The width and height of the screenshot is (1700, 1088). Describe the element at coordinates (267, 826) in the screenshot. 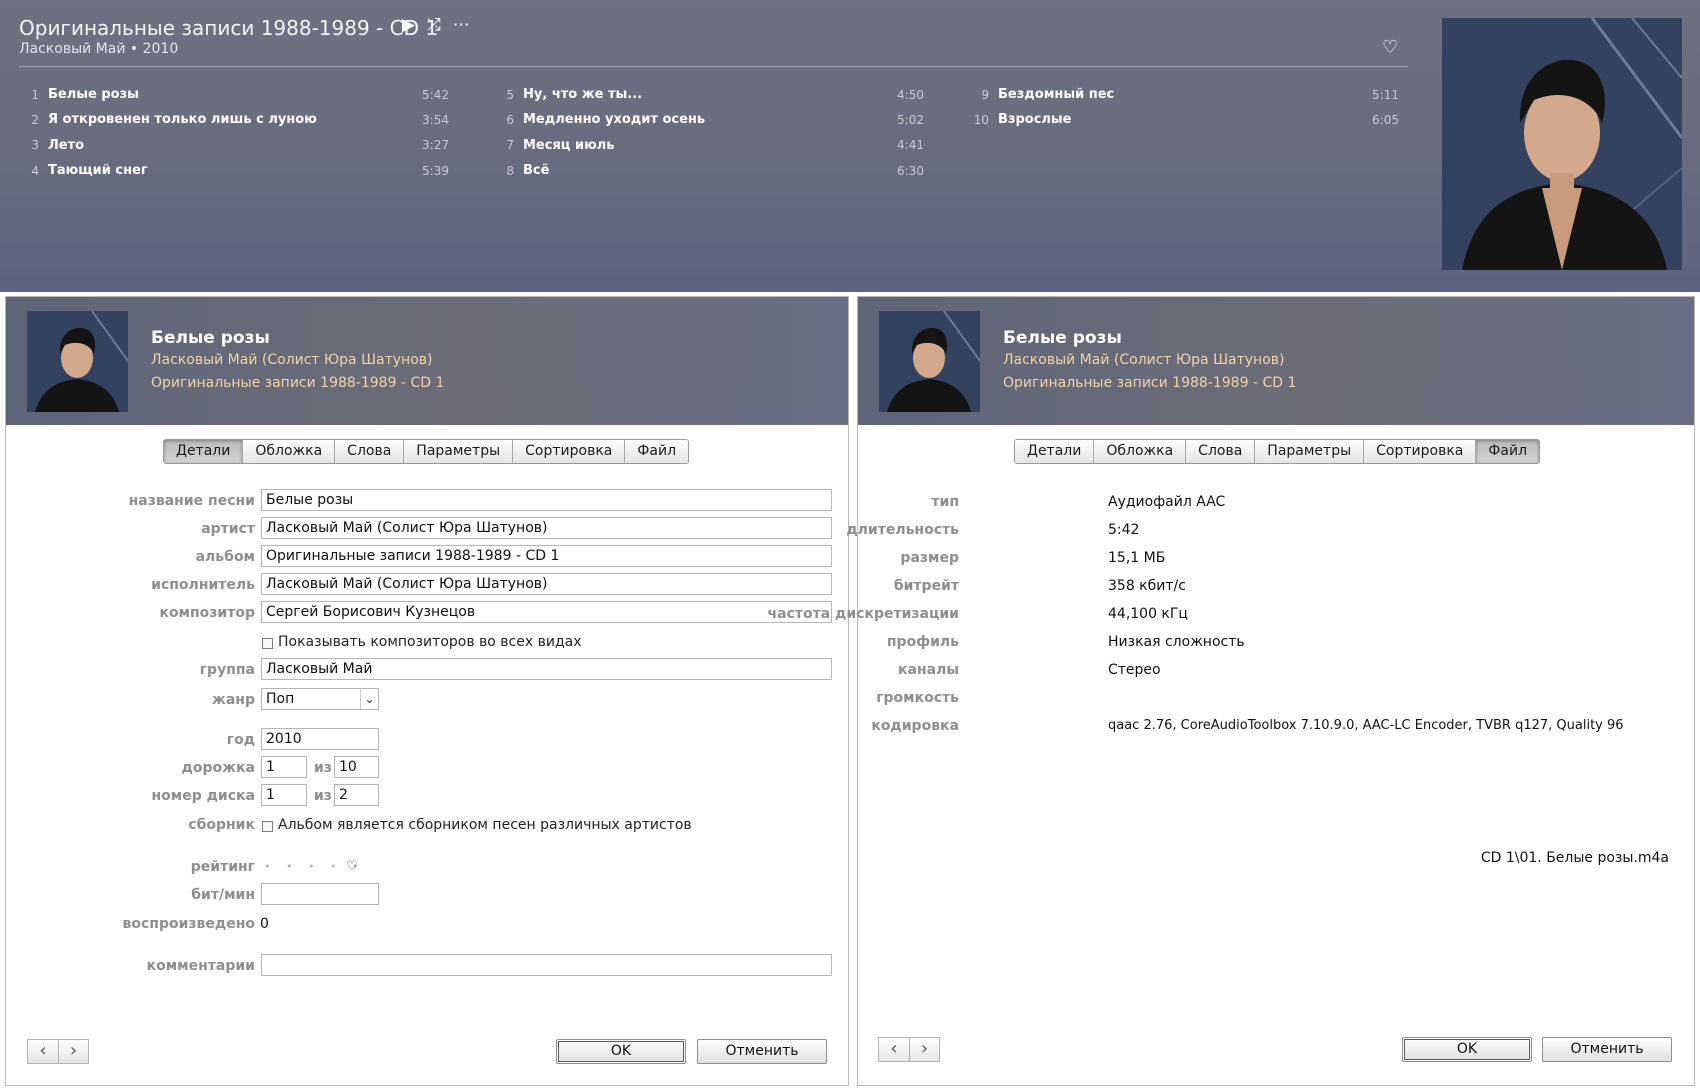

I see `compilation-checkbox` at that location.